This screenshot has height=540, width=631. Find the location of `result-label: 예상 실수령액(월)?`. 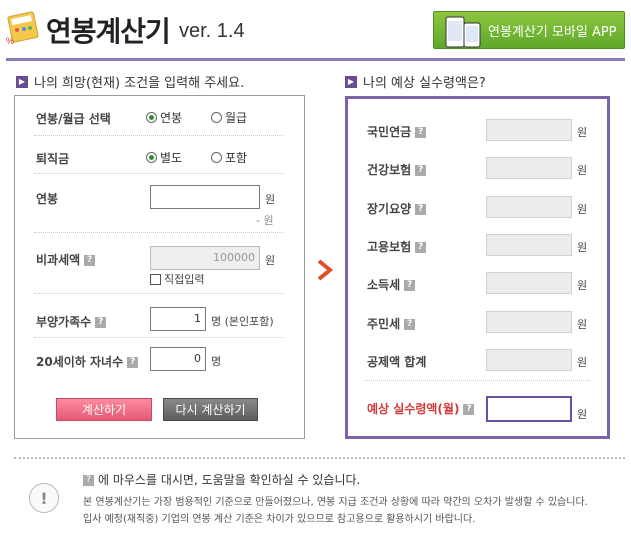

result-label: 예상 실수령액(월)? is located at coordinates (421, 408).